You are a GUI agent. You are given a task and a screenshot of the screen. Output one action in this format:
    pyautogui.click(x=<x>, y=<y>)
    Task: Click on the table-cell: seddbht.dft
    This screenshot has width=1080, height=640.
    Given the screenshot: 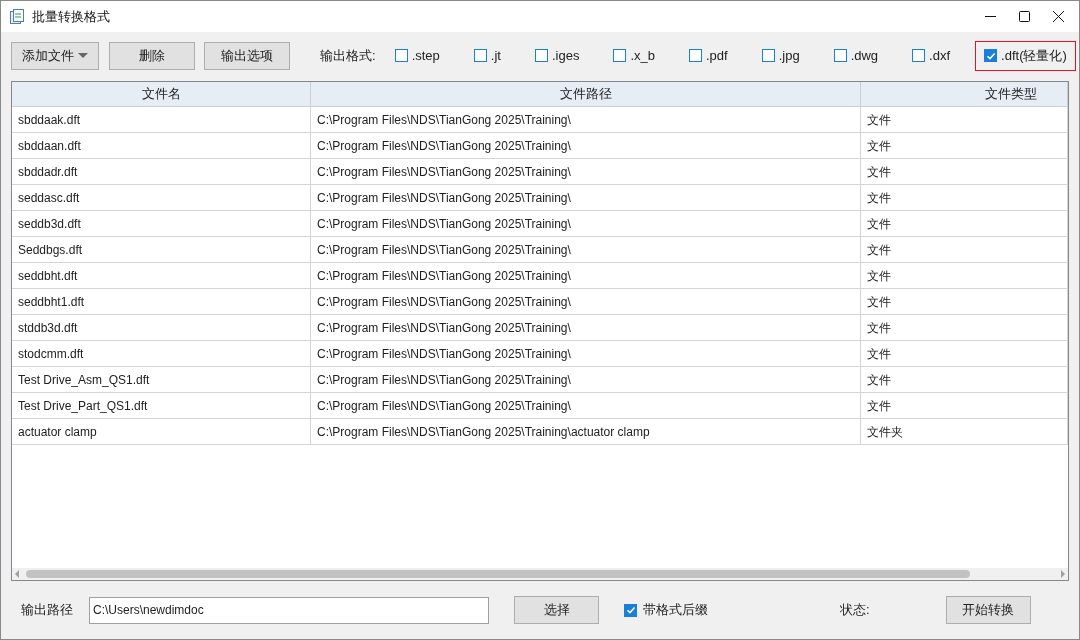 What is the action you would take?
    pyautogui.click(x=161, y=275)
    